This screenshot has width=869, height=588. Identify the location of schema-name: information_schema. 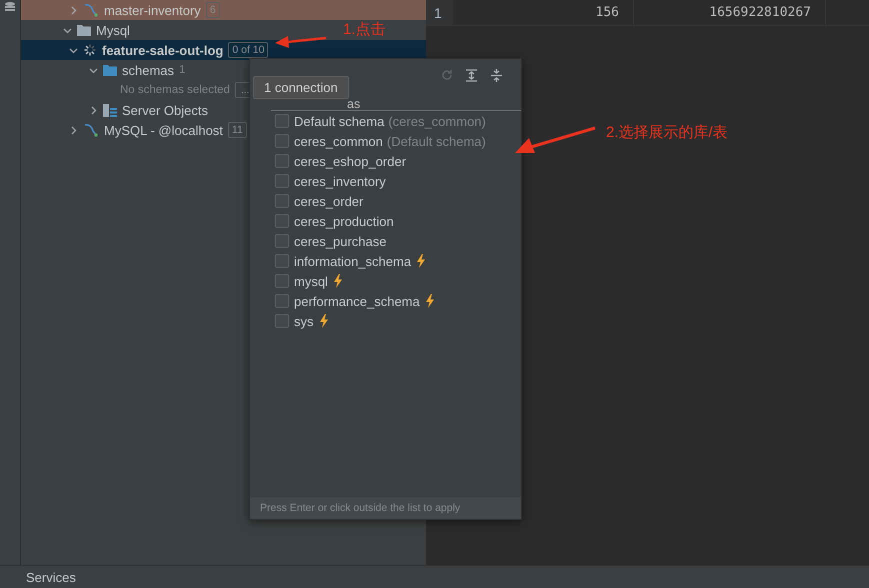
(353, 261).